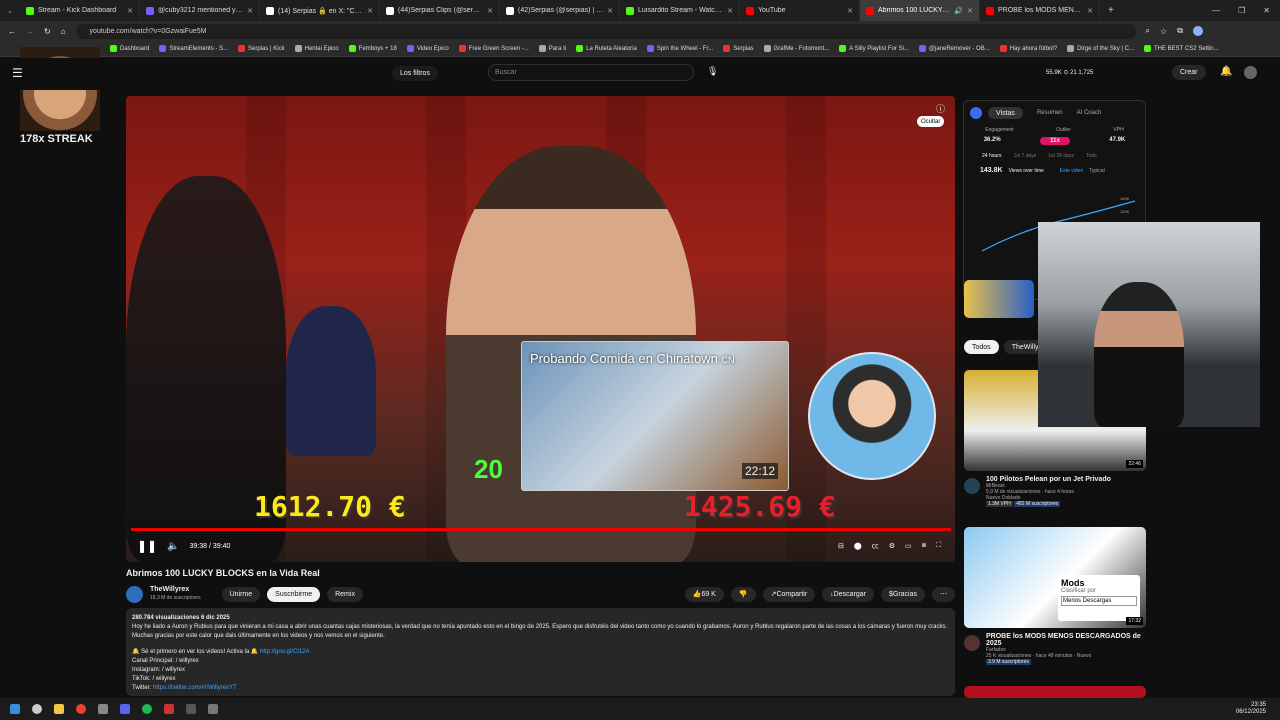 This screenshot has height=720, width=1280. What do you see at coordinates (712, 71) in the screenshot?
I see `mic-icon: 🎙` at bounding box center [712, 71].